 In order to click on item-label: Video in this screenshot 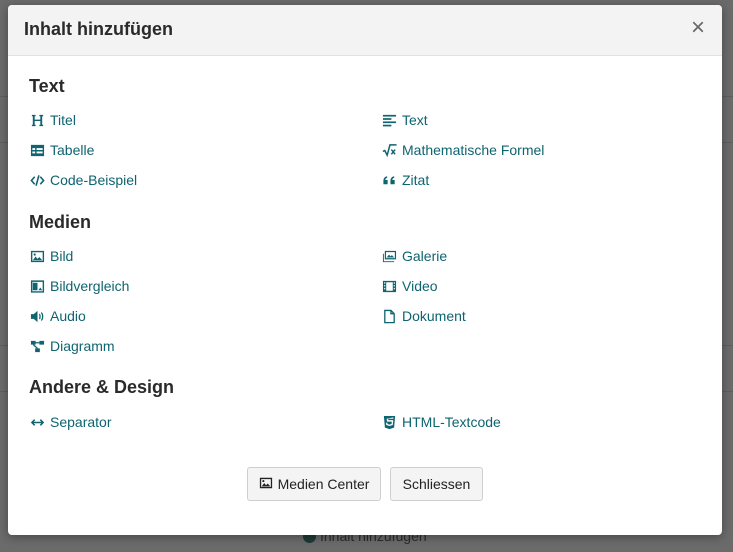, I will do `click(420, 286)`.